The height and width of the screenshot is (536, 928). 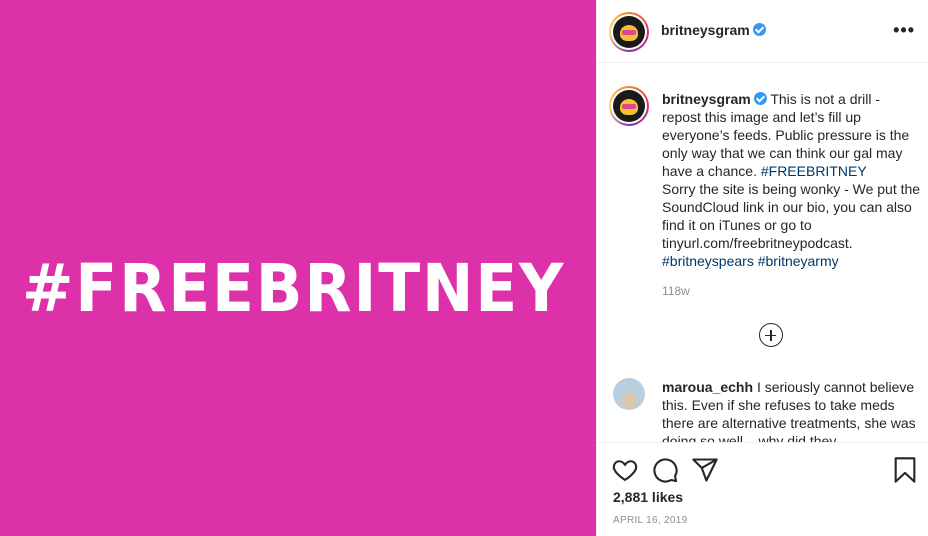 What do you see at coordinates (705, 30) in the screenshot?
I see `author-username: britneysgram` at bounding box center [705, 30].